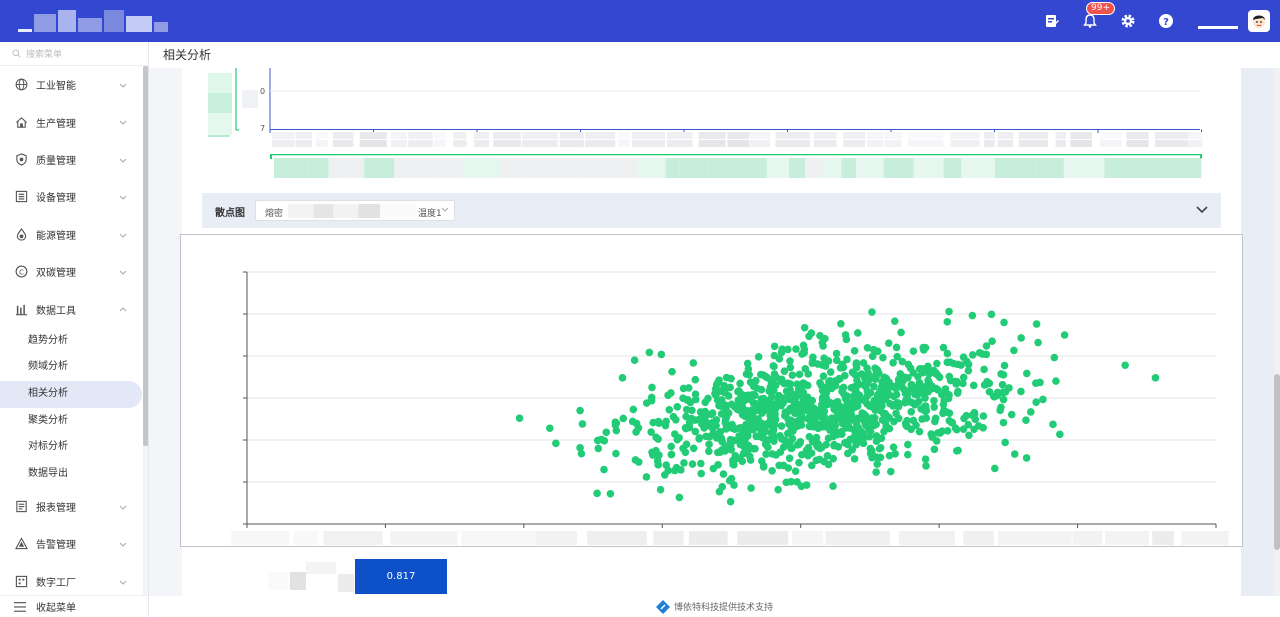 This screenshot has height=617, width=1280. I want to click on menu-search: 搜索菜单, so click(74, 54).